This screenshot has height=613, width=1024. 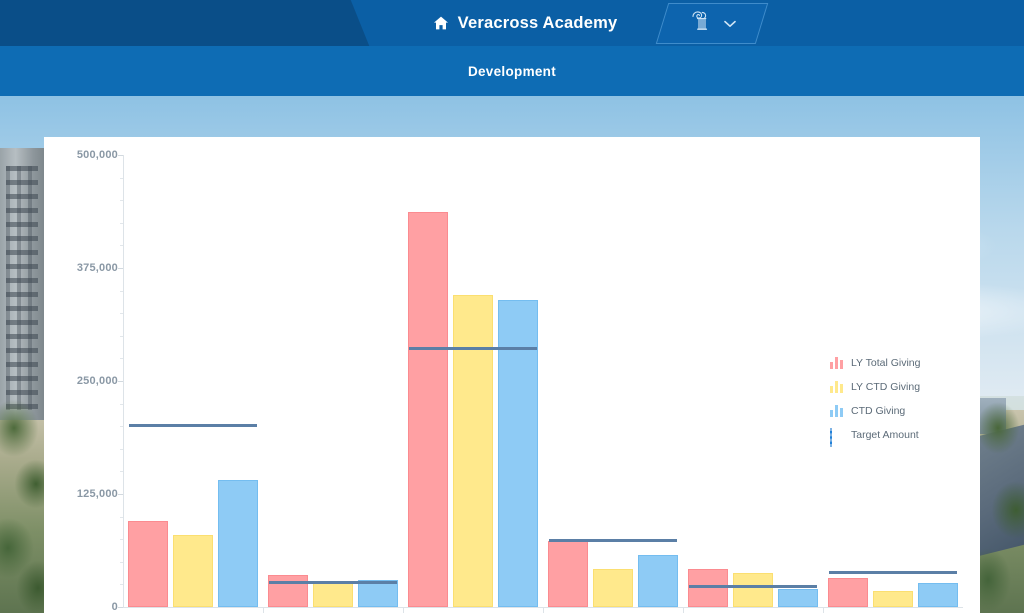 I want to click on ionic-column-logo-icon, so click(x=701, y=23).